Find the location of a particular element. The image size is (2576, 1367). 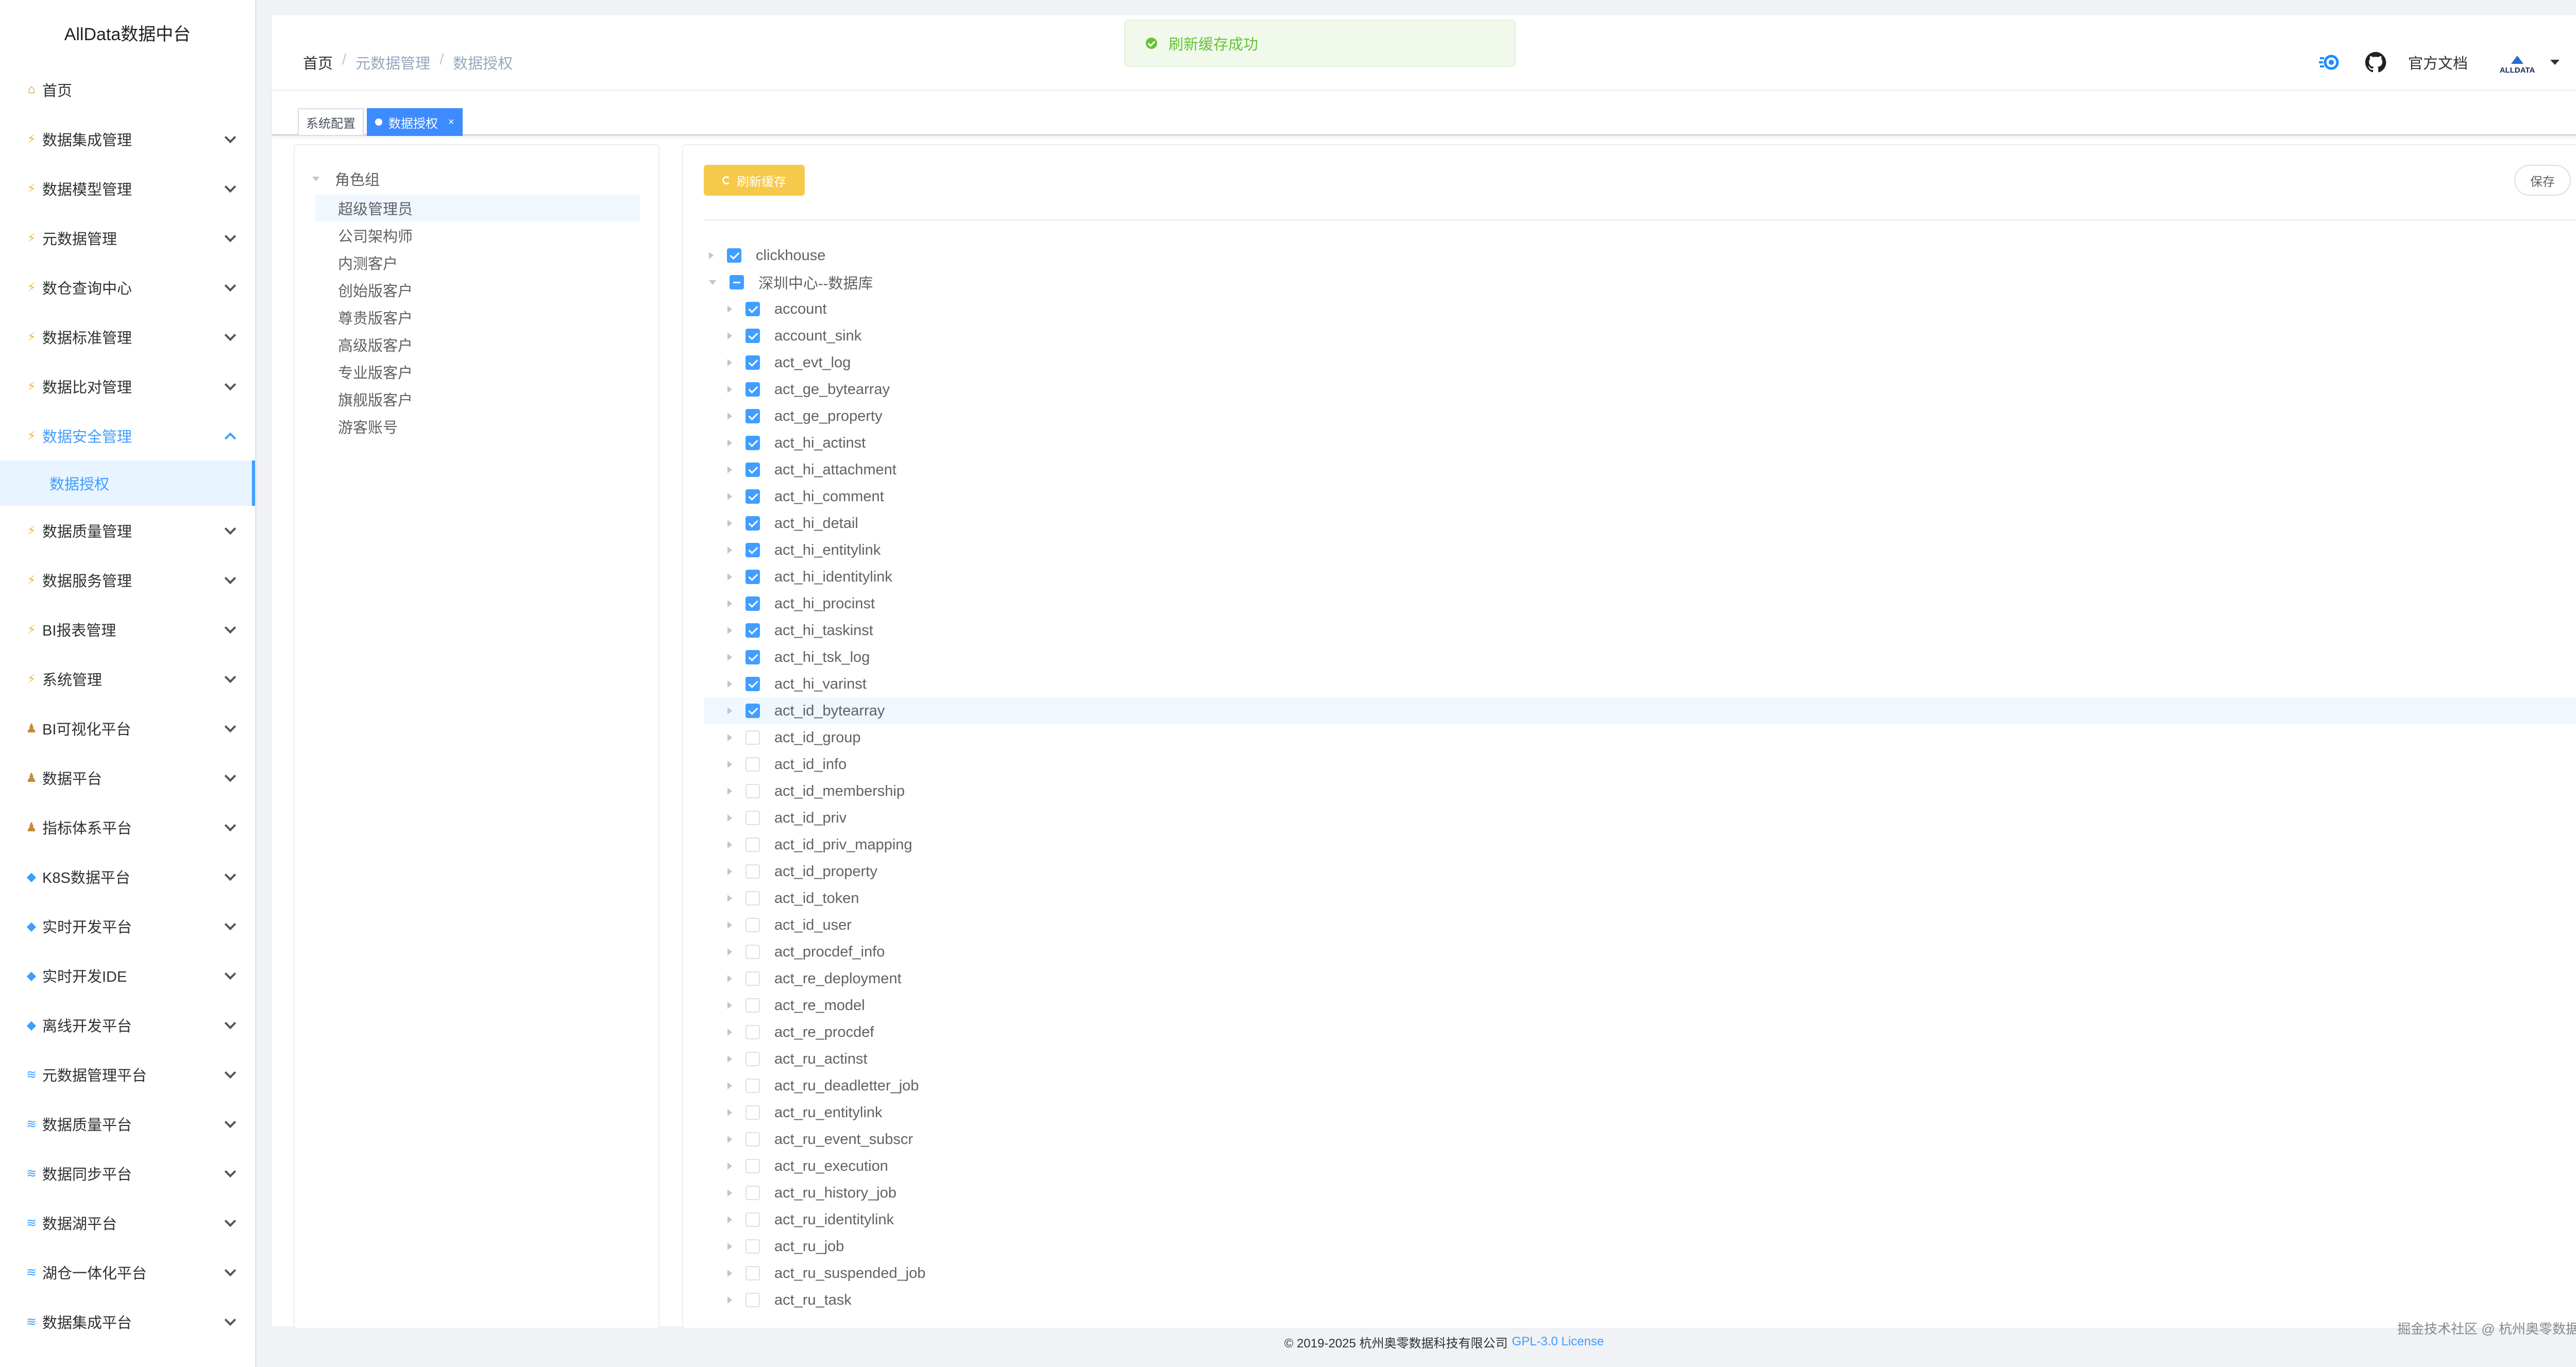

breadcrumb-home: 首页 is located at coordinates (318, 63).